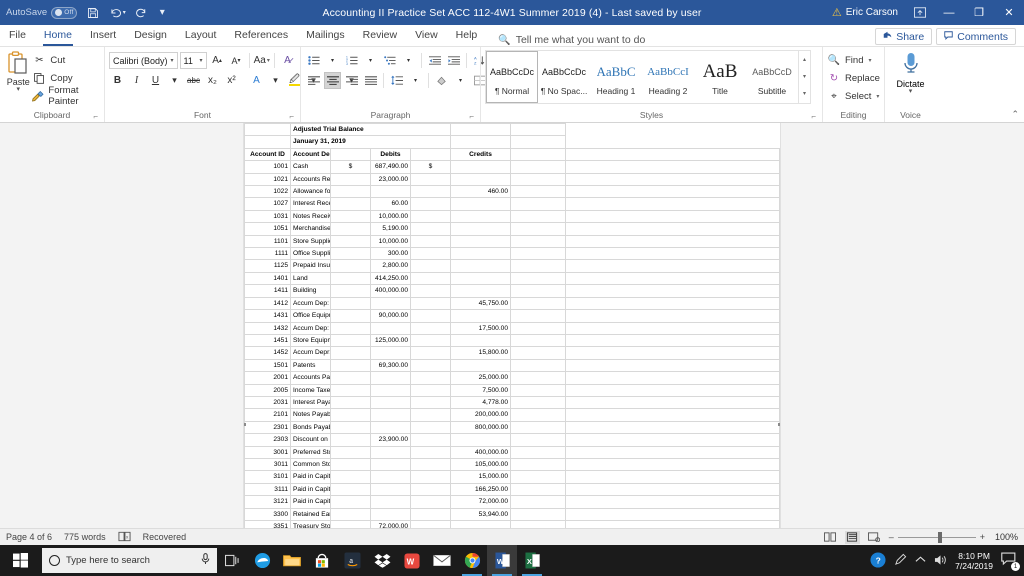 This screenshot has height=576, width=1024. Describe the element at coordinates (117, 80) in the screenshot. I see `bold-button: B` at that location.